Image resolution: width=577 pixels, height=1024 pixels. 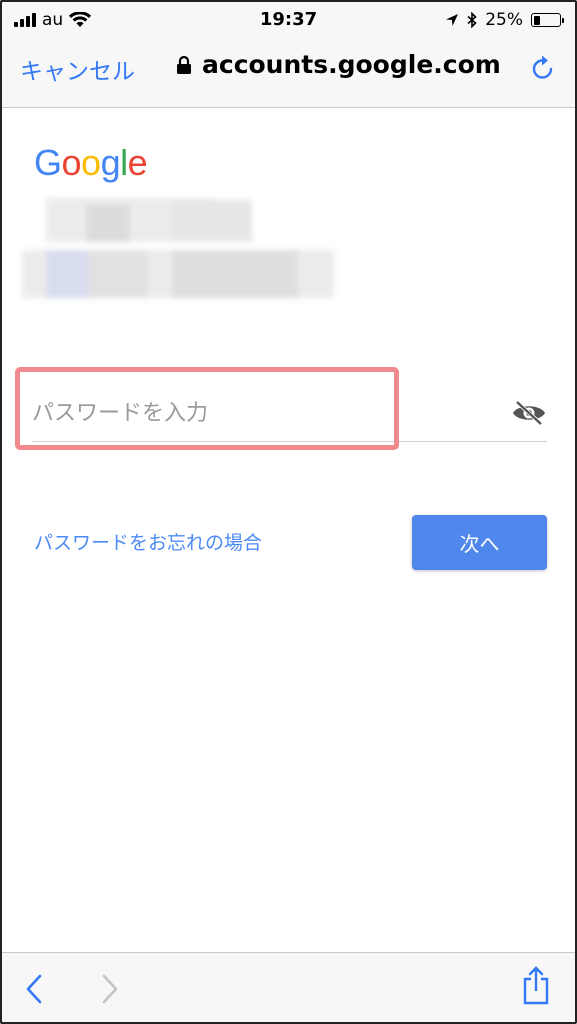 I want to click on forgot-password-link: パスワードをお忘れの場合, so click(x=148, y=541).